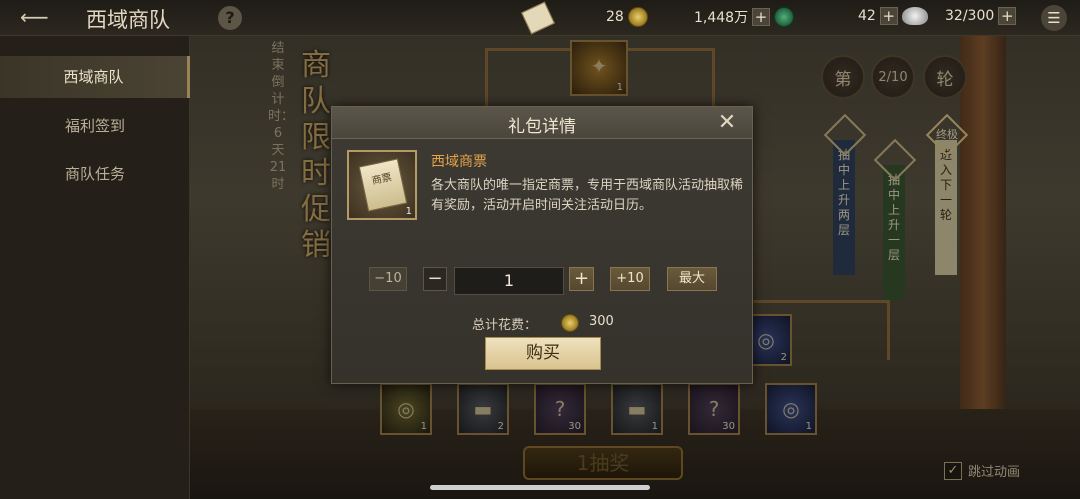  I want to click on max-button: 最大, so click(692, 279).